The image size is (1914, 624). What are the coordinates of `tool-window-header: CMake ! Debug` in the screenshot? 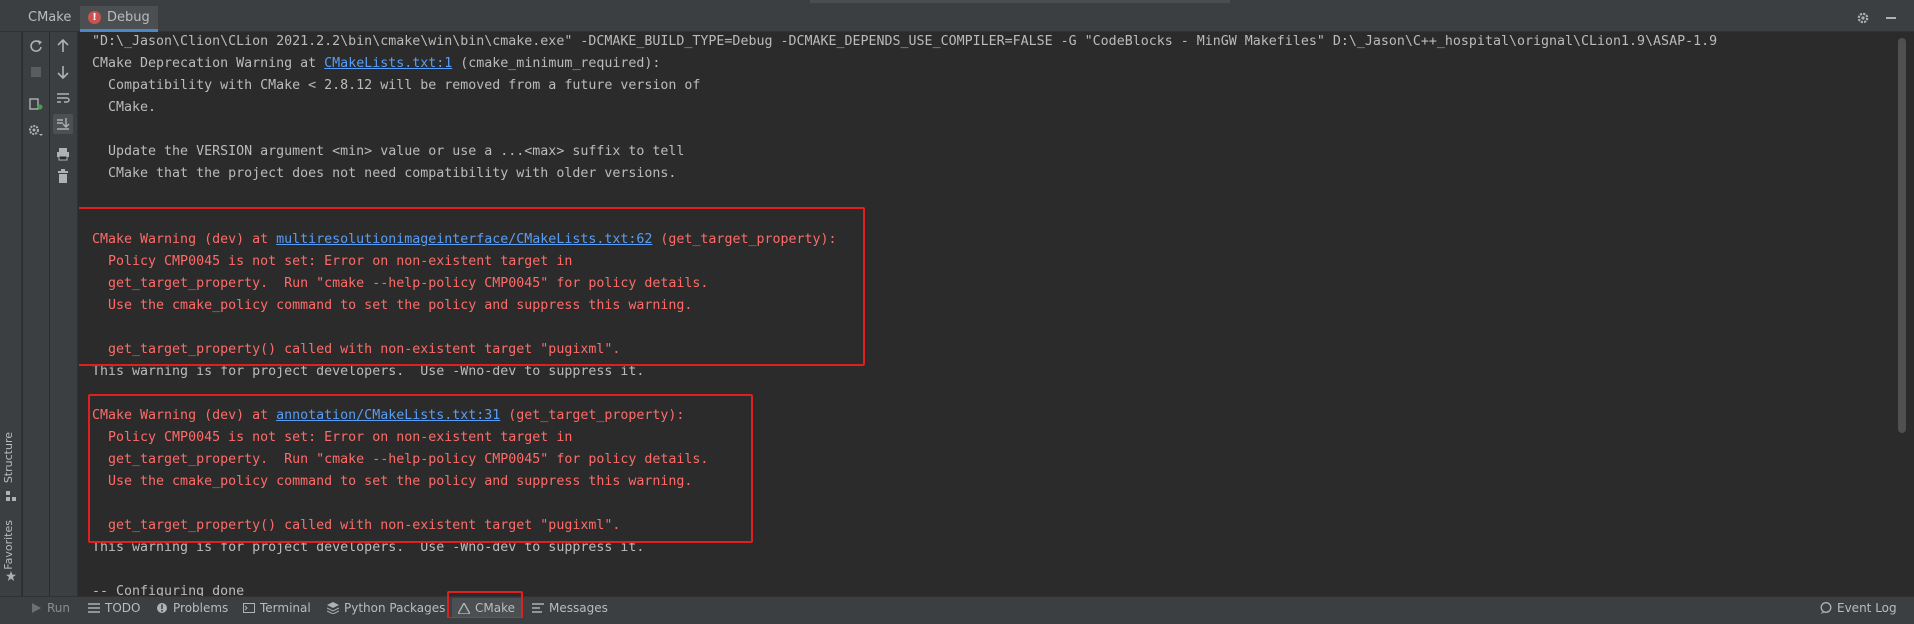 It's located at (957, 17).